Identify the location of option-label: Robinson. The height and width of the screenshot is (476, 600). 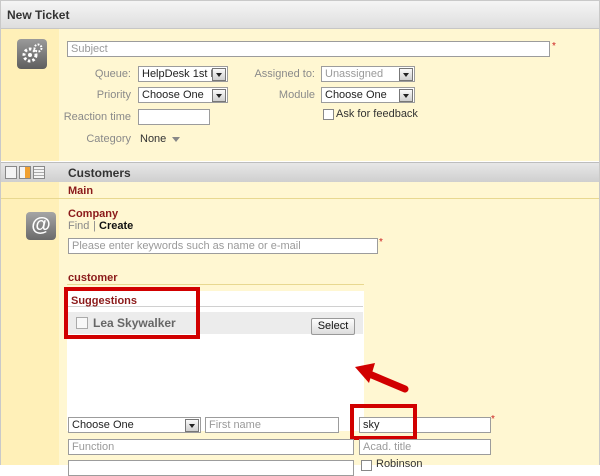
(399, 464).